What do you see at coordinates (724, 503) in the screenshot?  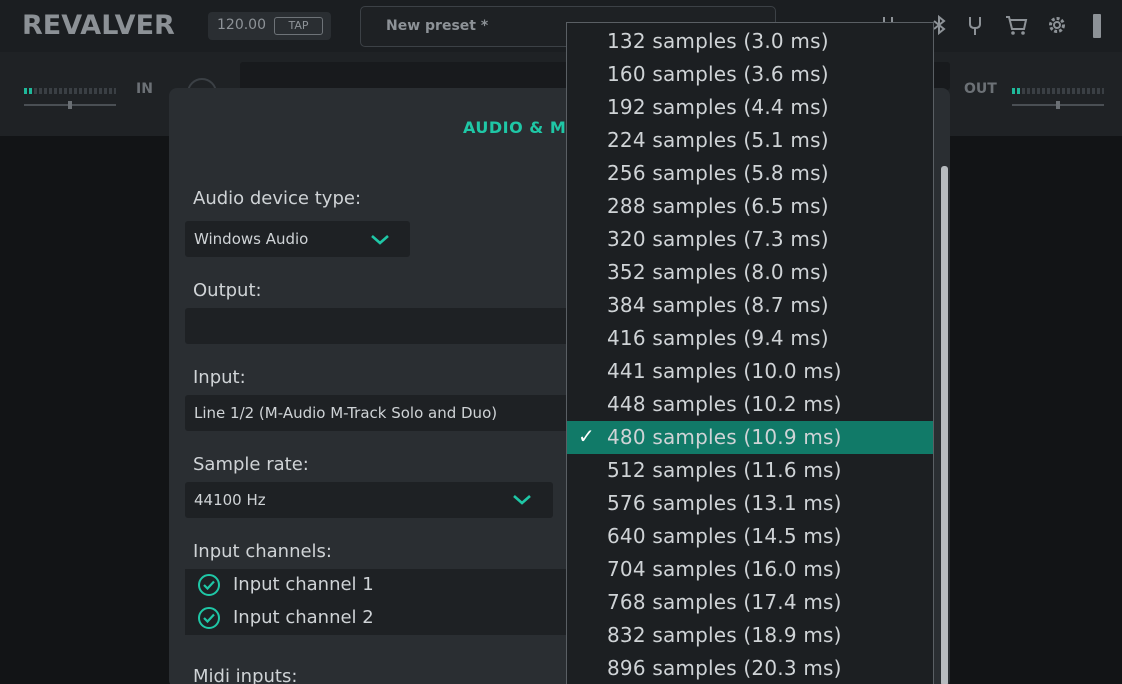 I see `option-label: 576 samples (13.1 ms)` at bounding box center [724, 503].